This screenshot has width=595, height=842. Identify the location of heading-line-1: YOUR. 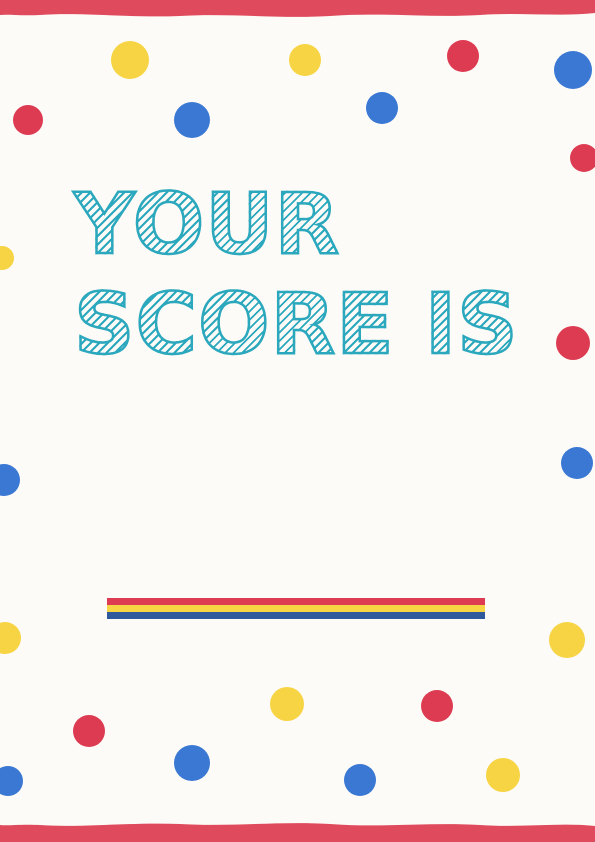
(207, 224).